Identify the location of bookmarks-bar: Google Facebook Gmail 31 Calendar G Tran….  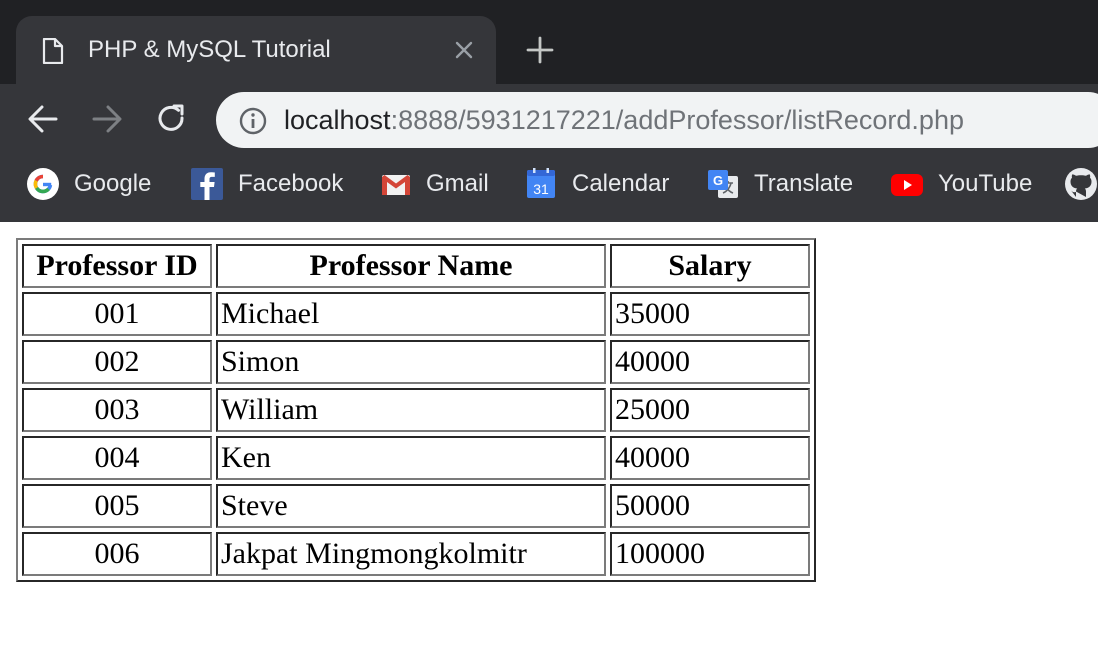
(549, 184).